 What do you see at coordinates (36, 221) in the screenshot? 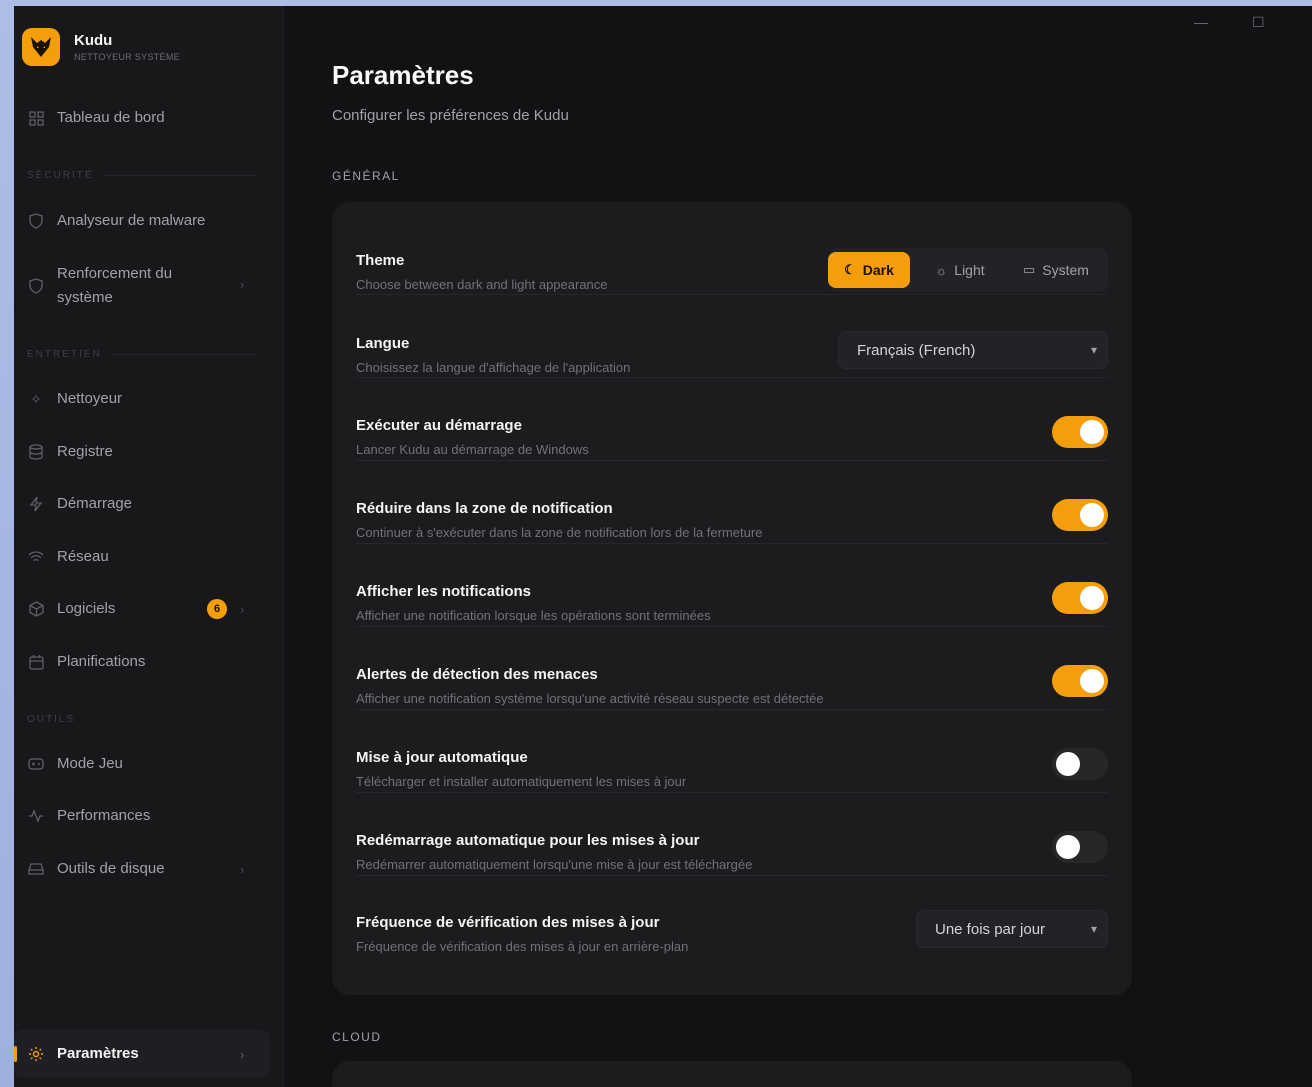
I see `shield-icon` at bounding box center [36, 221].